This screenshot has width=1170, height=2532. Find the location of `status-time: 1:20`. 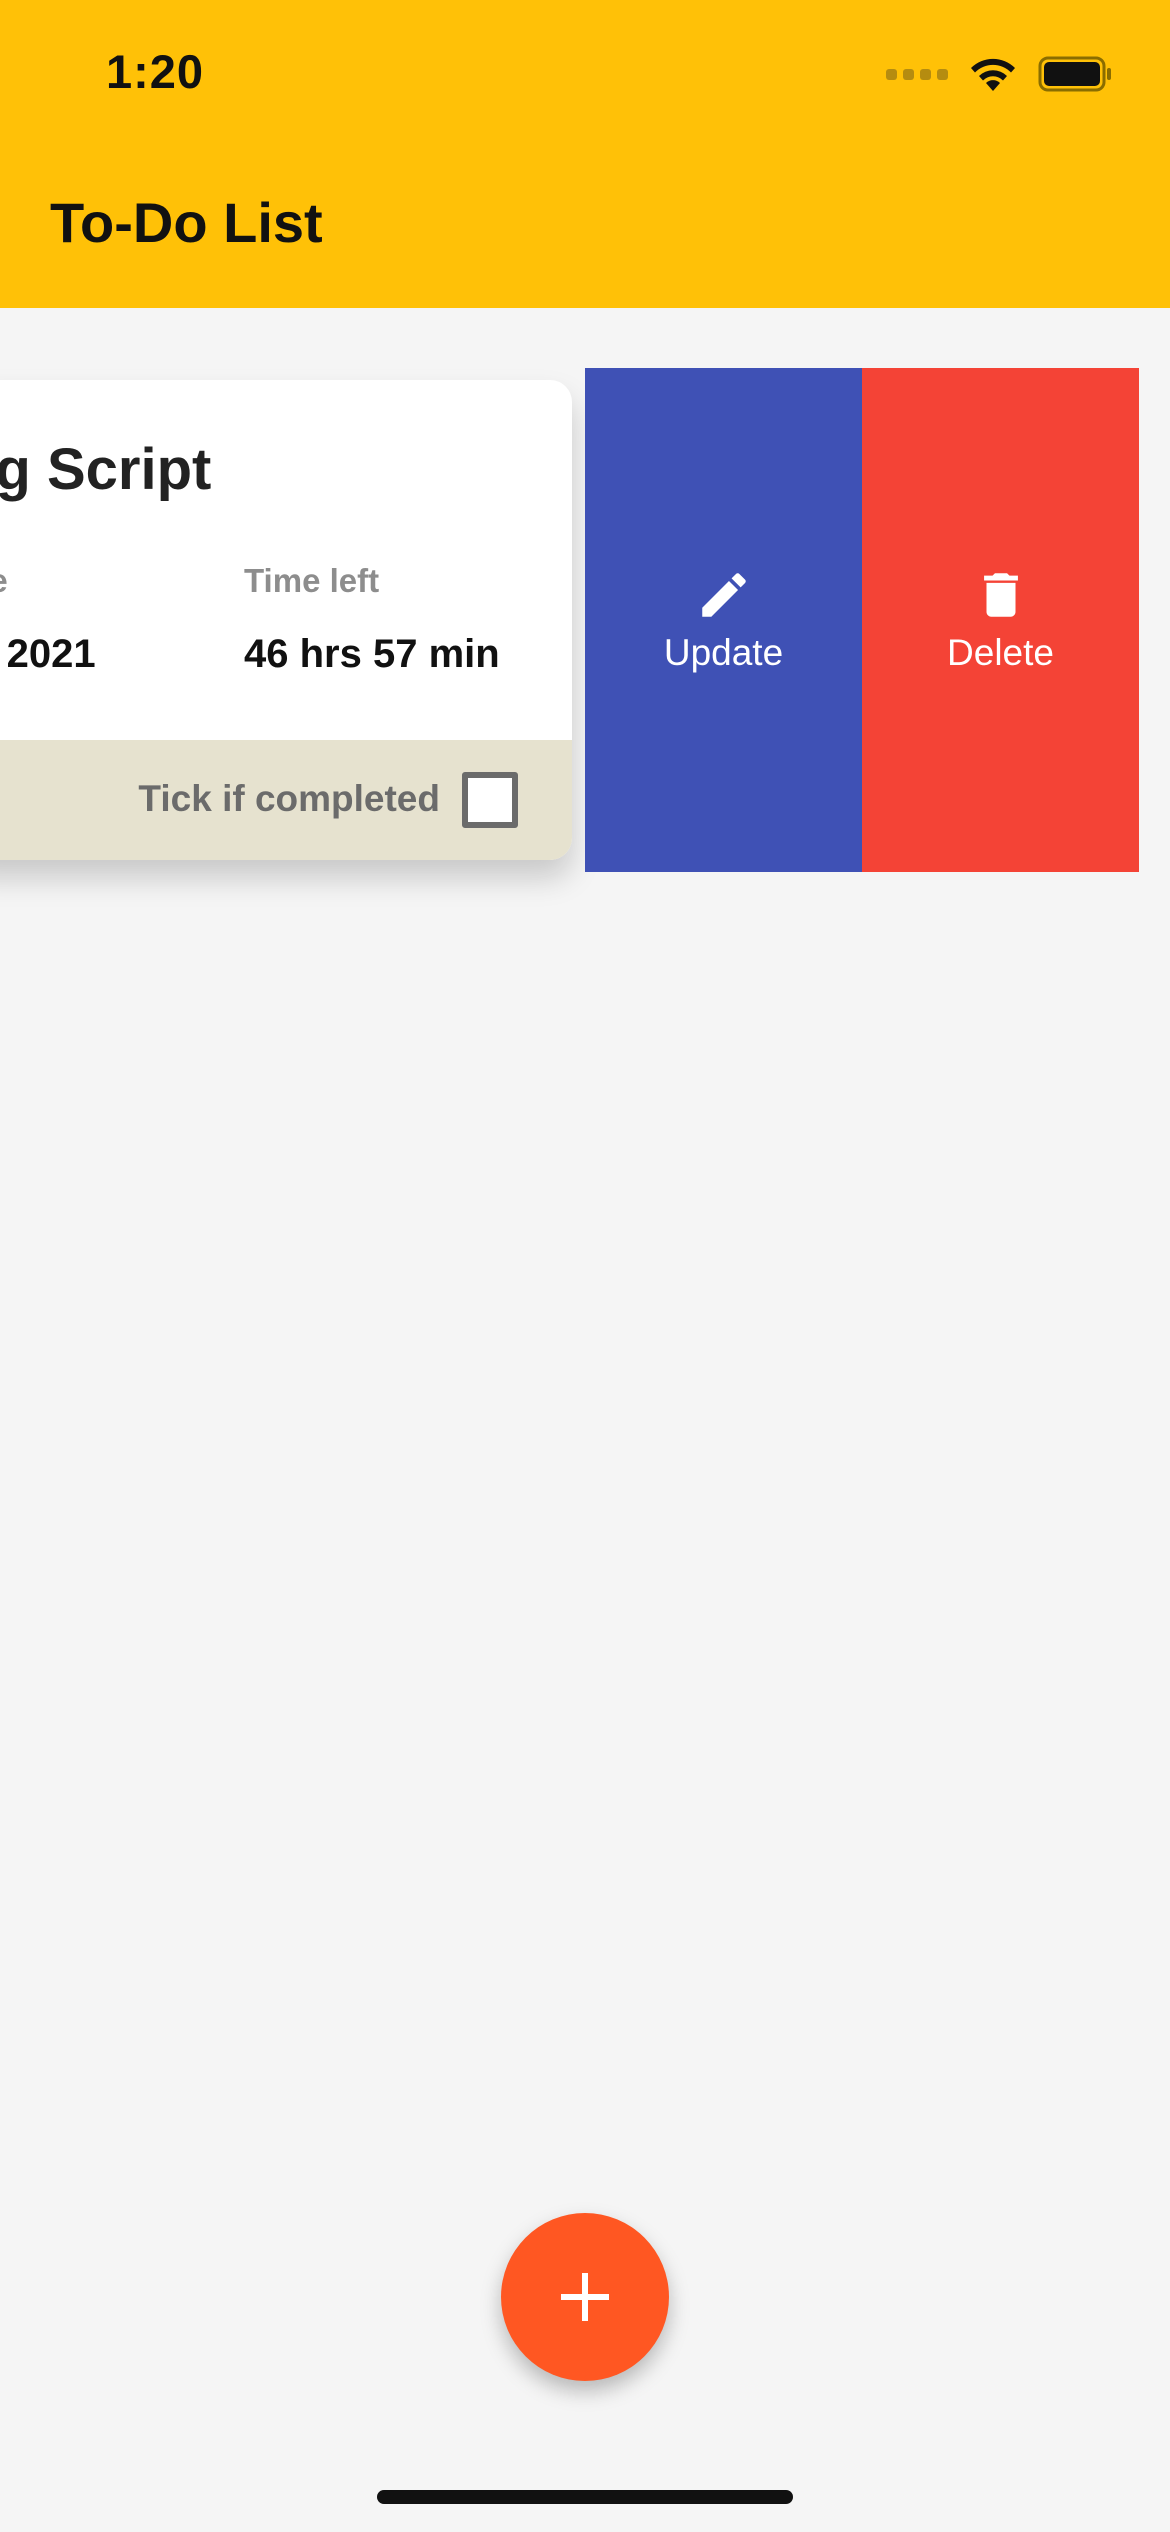

status-time: 1:20 is located at coordinates (155, 71).